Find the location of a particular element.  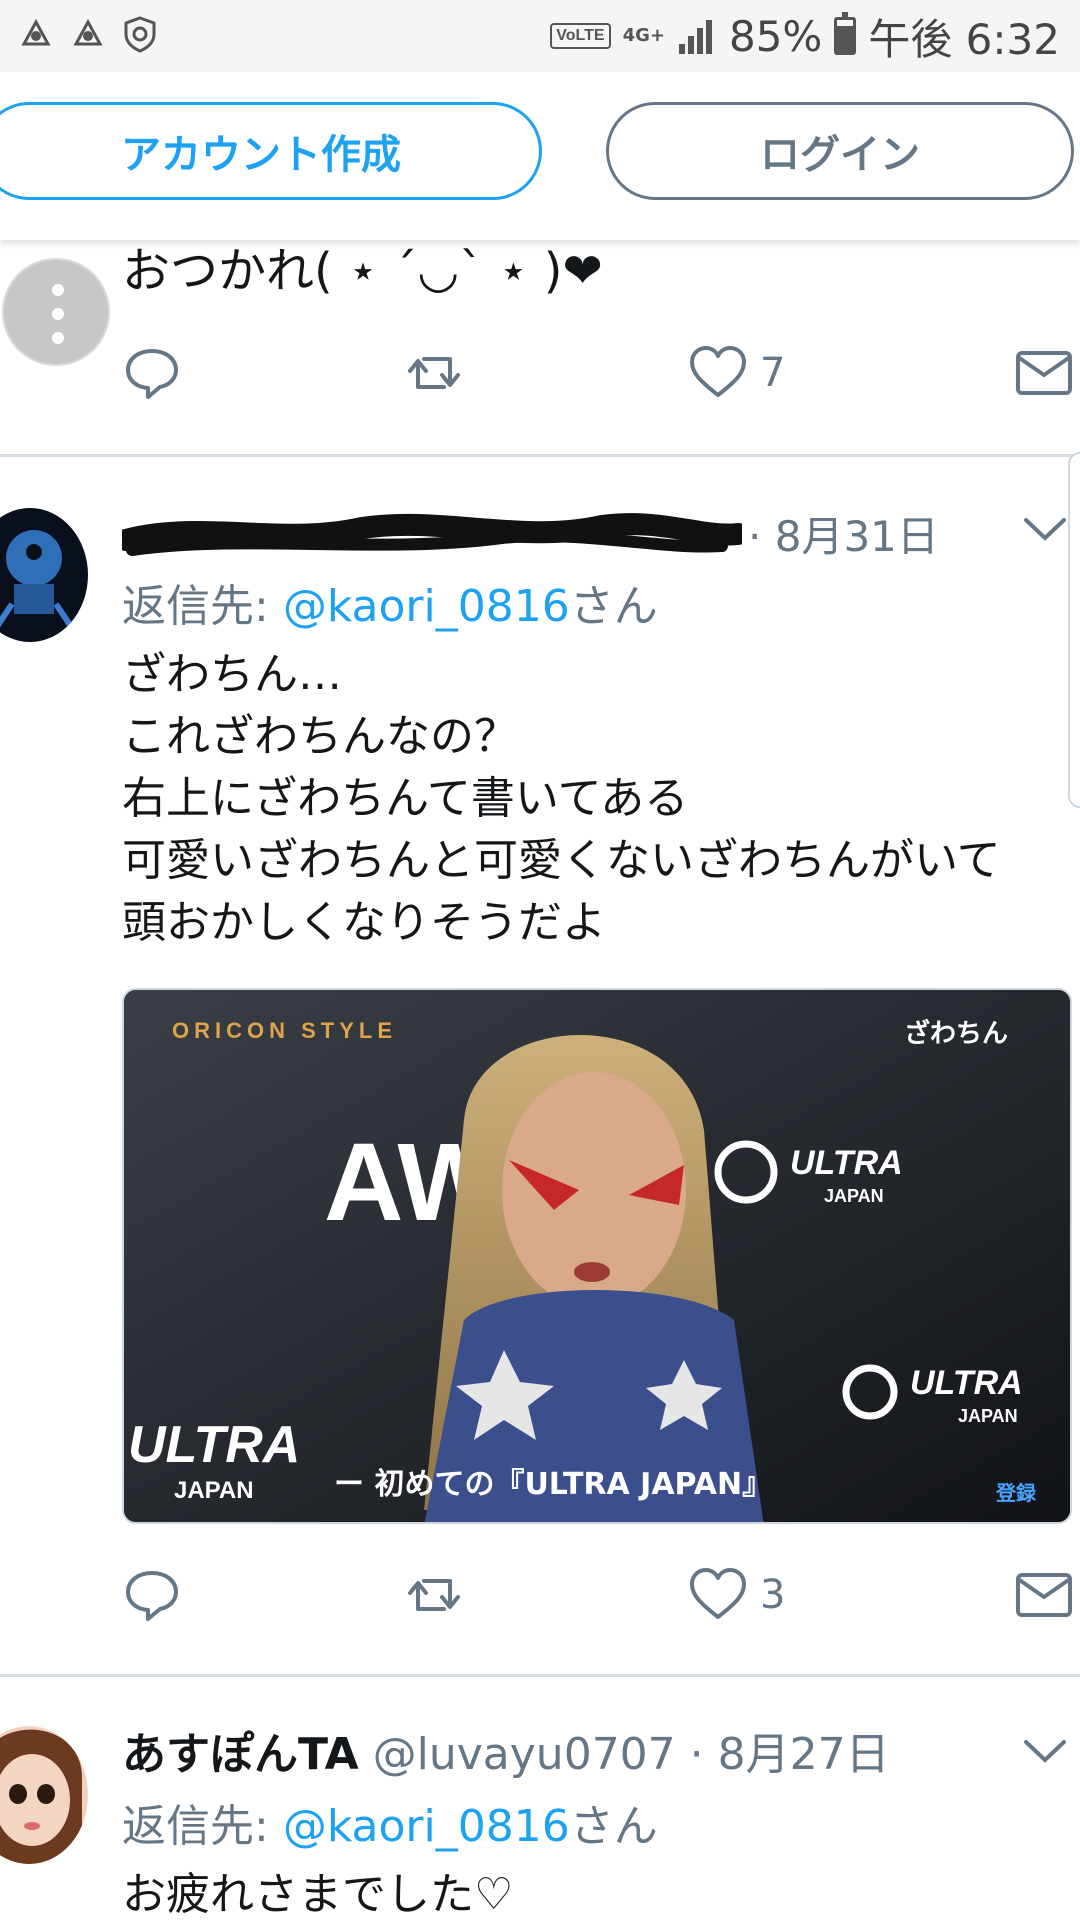

scrollbar is located at coordinates (1074, 630).